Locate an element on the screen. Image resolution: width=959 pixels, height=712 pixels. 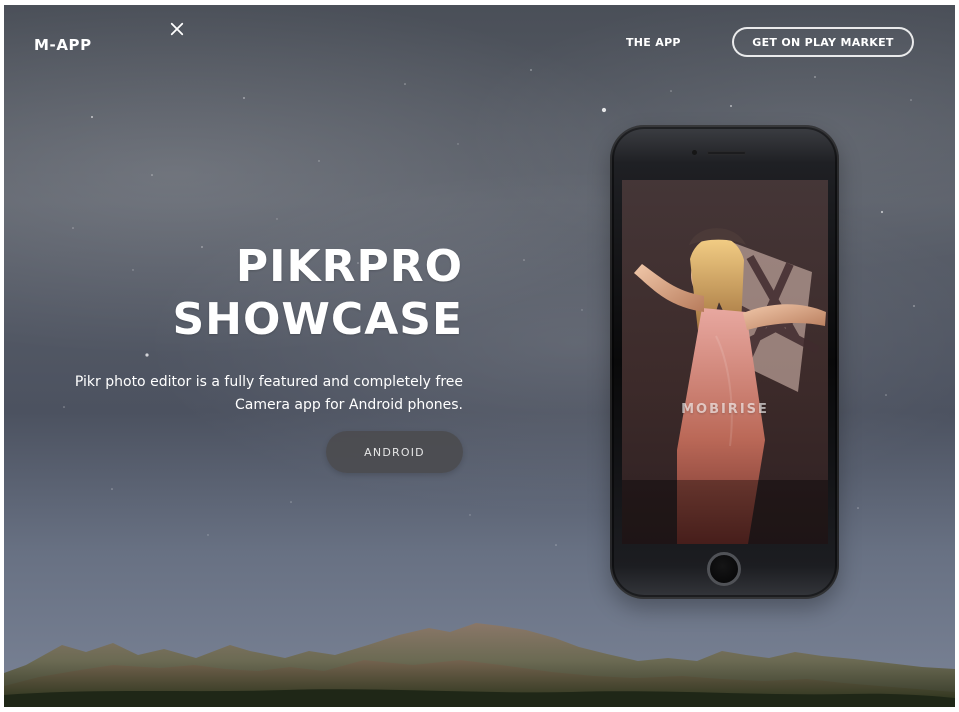
hero-title-line-1: PIKRPRO is located at coordinates (349, 266).